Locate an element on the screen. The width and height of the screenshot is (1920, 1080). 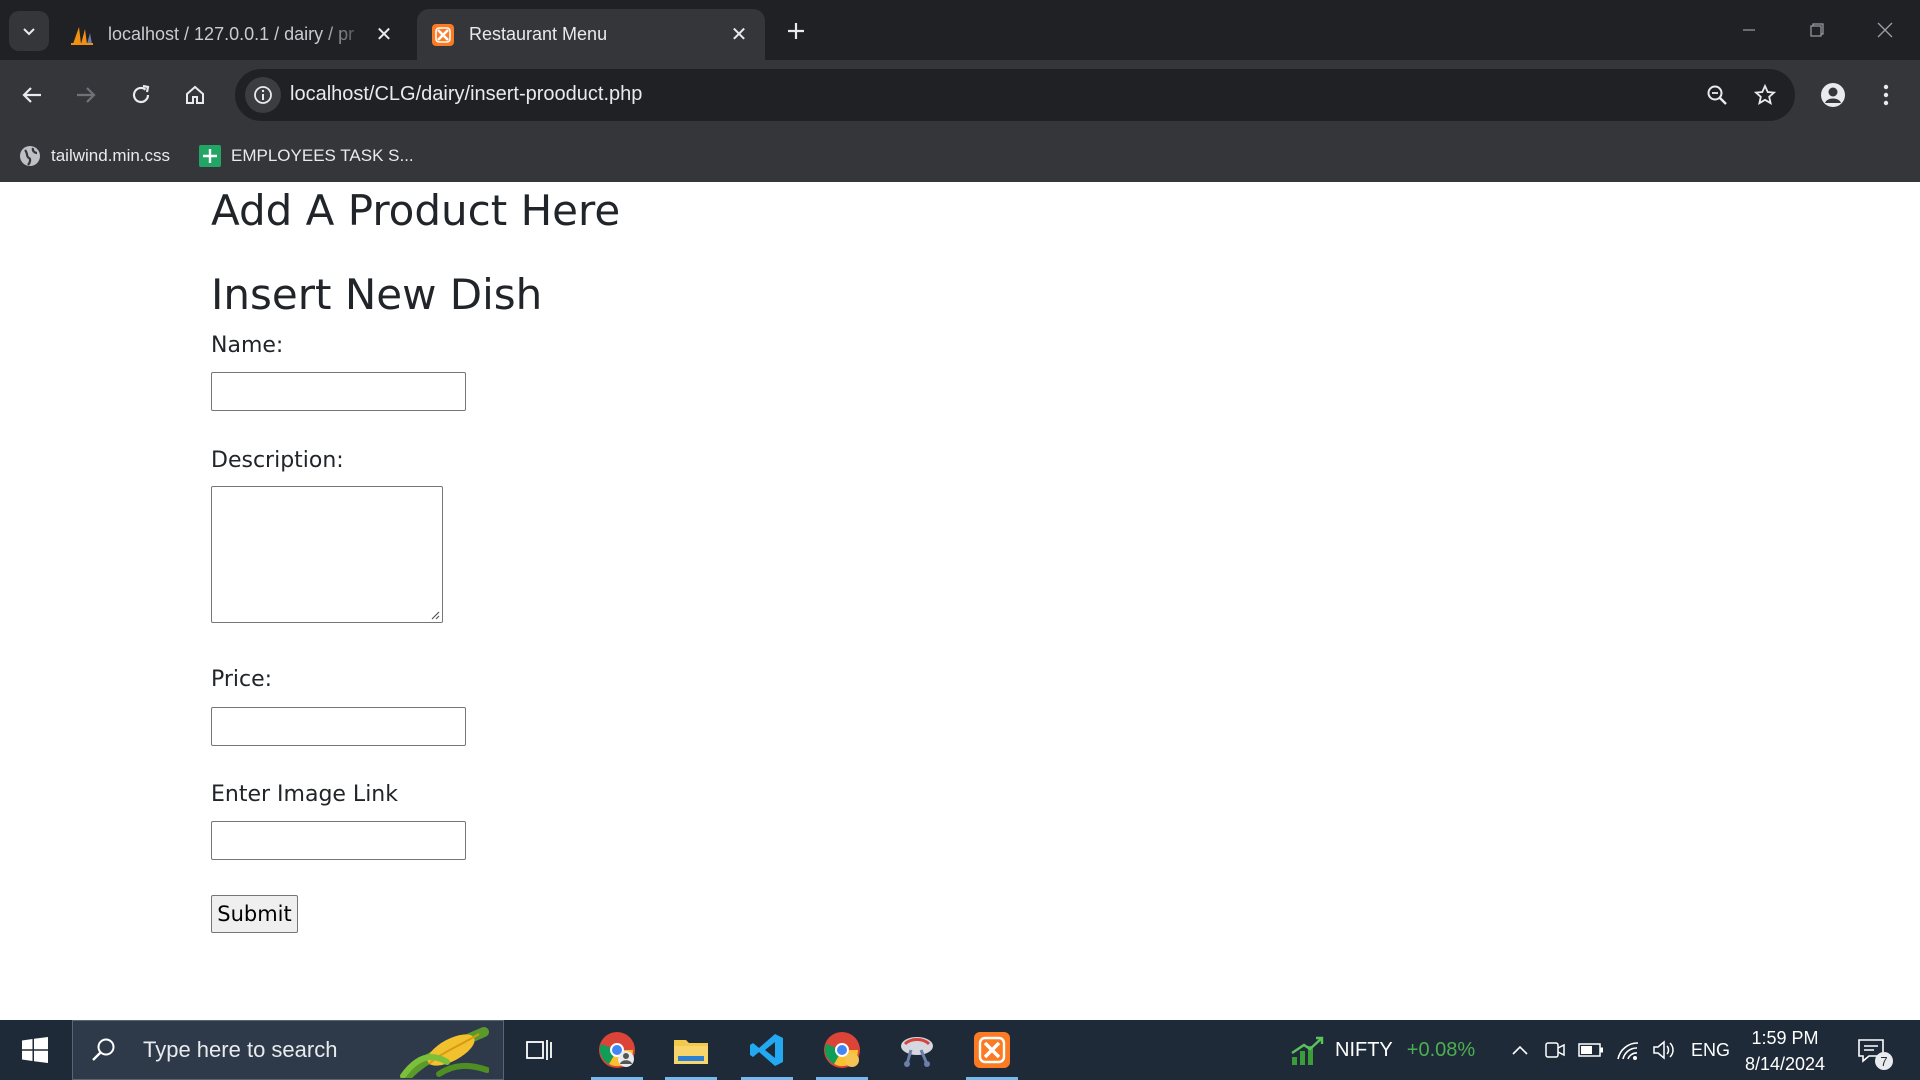
arrow-right-icon is located at coordinates (86, 95).